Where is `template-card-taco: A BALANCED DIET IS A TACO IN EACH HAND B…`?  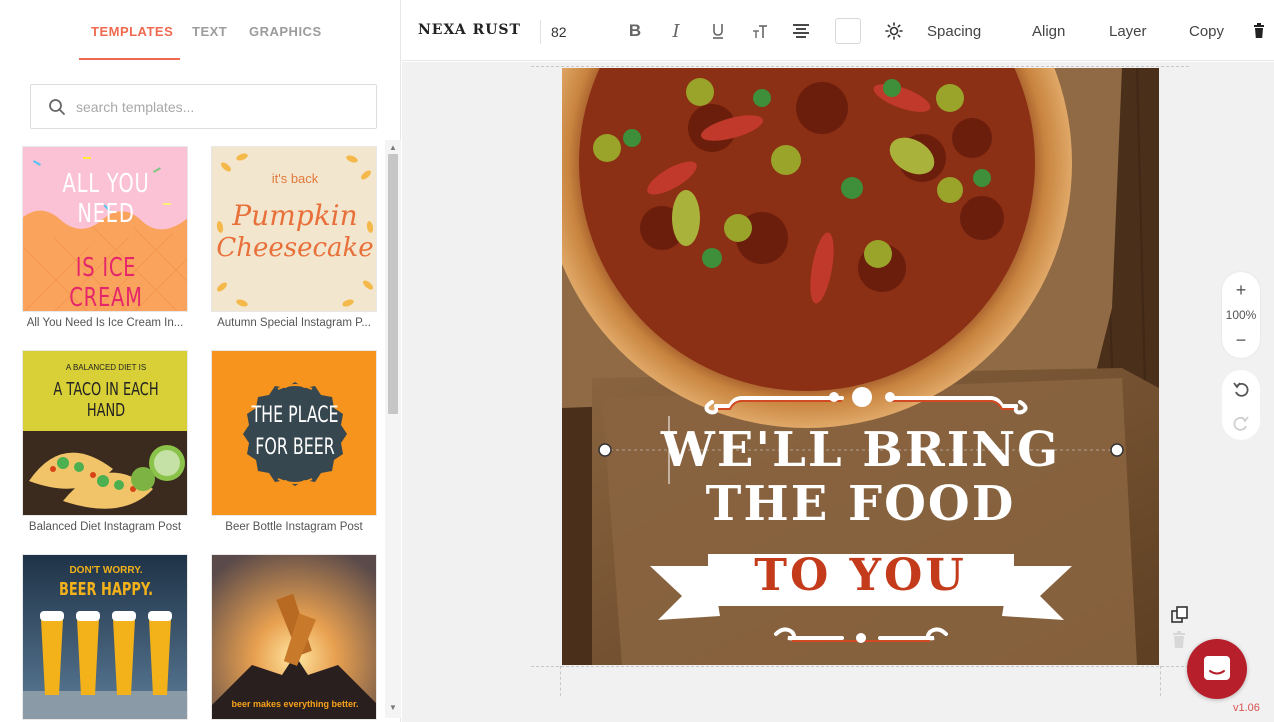
template-card-taco: A BALANCED DIET IS A TACO IN EACH HAND B… is located at coordinates (105, 441).